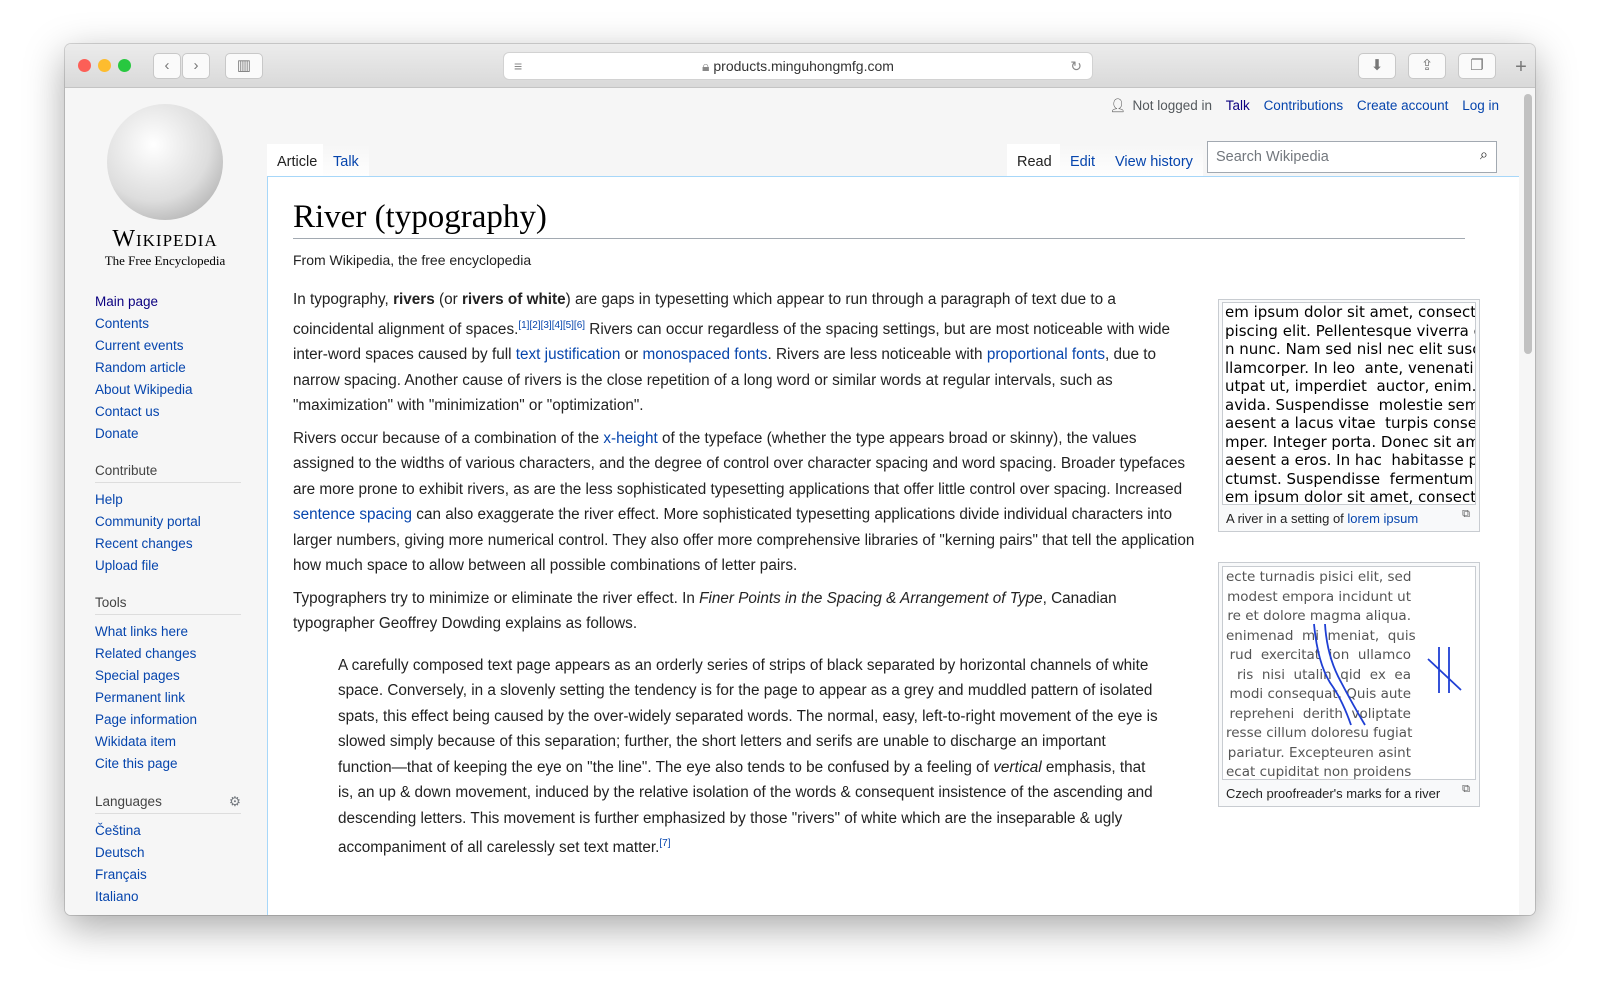 Image resolution: width=1600 pixels, height=1000 pixels. What do you see at coordinates (168, 566) in the screenshot?
I see `nav-upload-file: Upload file` at bounding box center [168, 566].